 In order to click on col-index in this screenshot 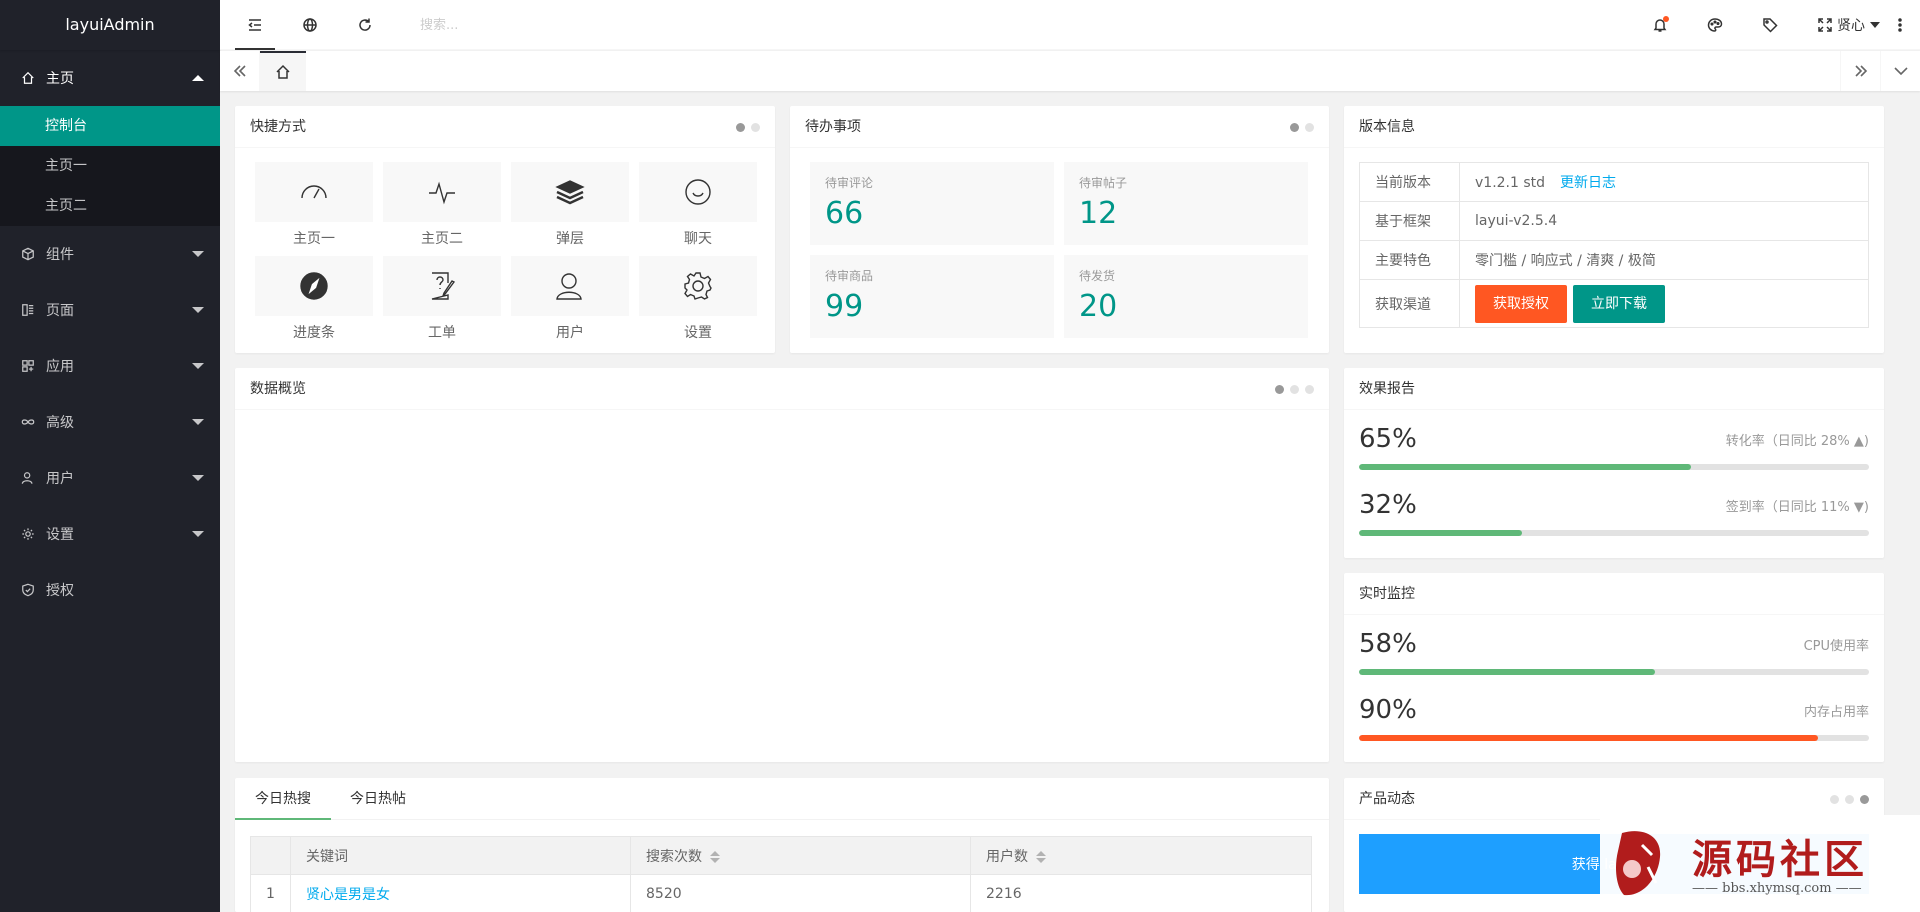, I will do `click(270, 855)`.